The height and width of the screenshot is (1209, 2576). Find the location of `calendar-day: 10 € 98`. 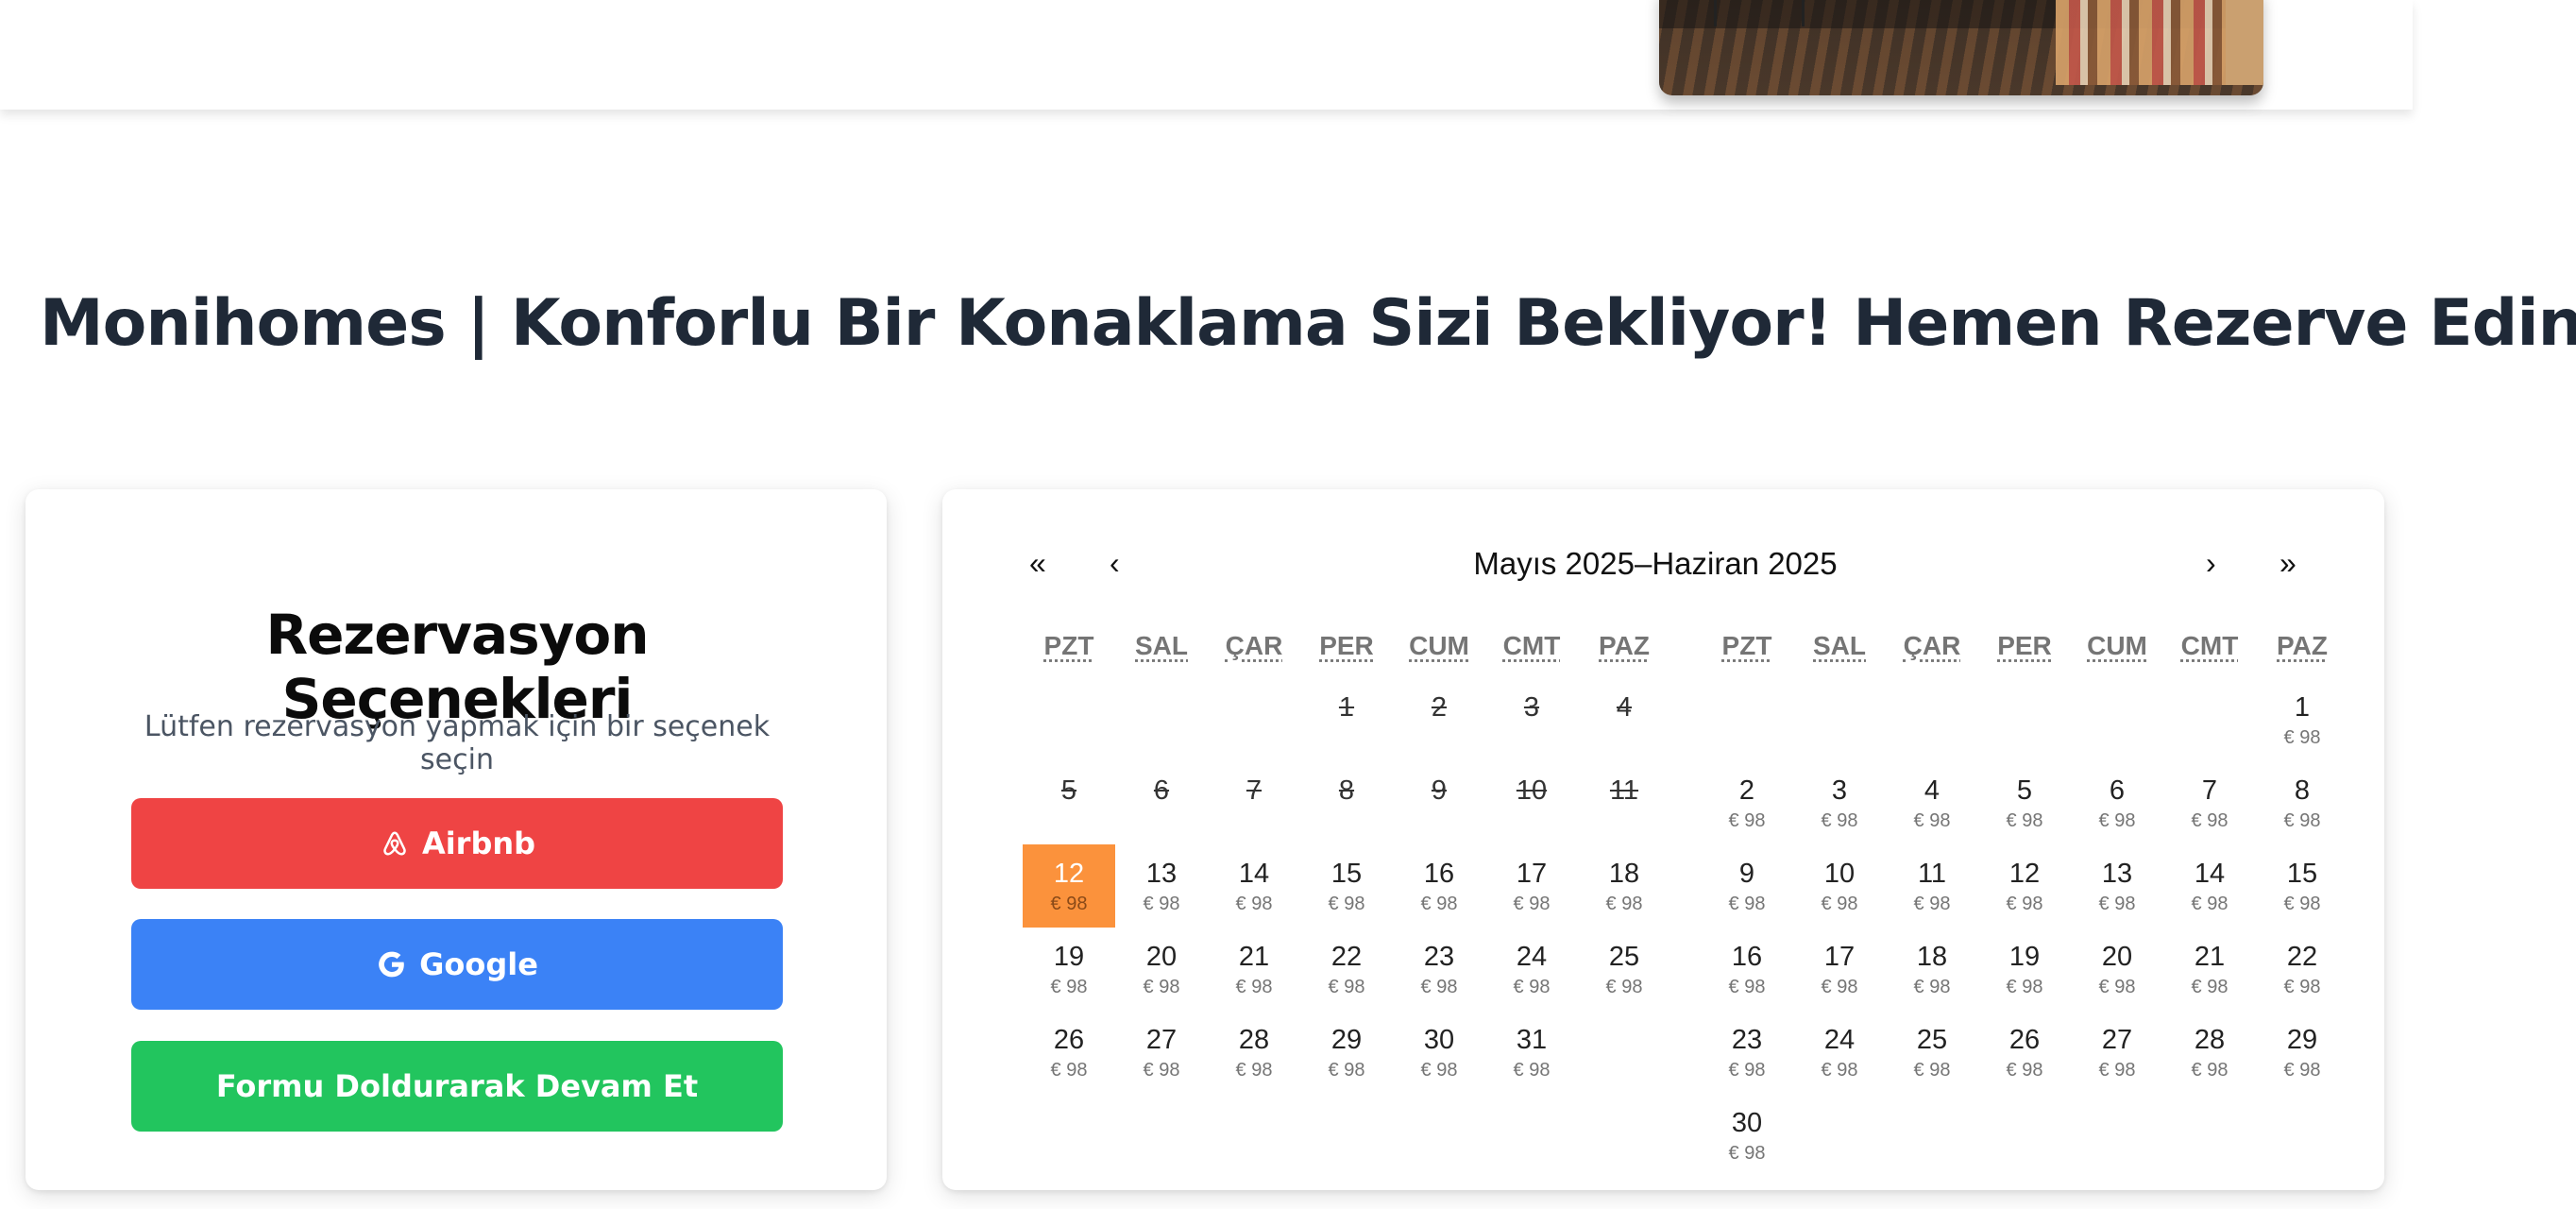

calendar-day: 10 € 98 is located at coordinates (1839, 886).